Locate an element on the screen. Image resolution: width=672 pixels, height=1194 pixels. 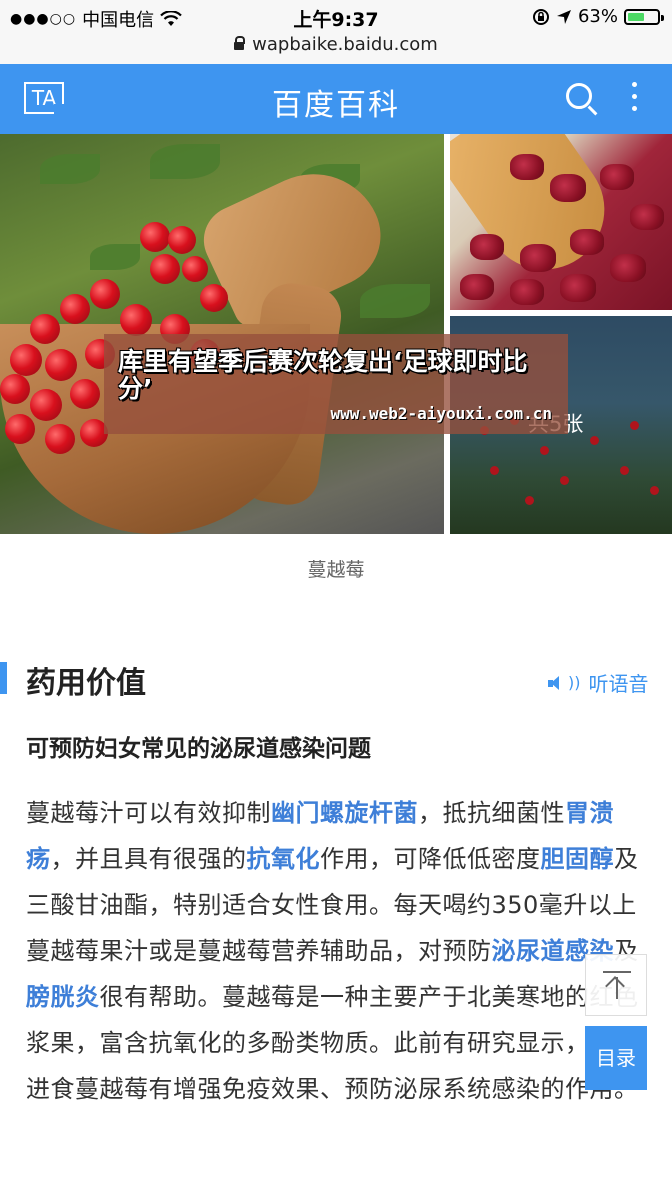
link-cystitis: 膀胱炎 is located at coordinates (63, 997).